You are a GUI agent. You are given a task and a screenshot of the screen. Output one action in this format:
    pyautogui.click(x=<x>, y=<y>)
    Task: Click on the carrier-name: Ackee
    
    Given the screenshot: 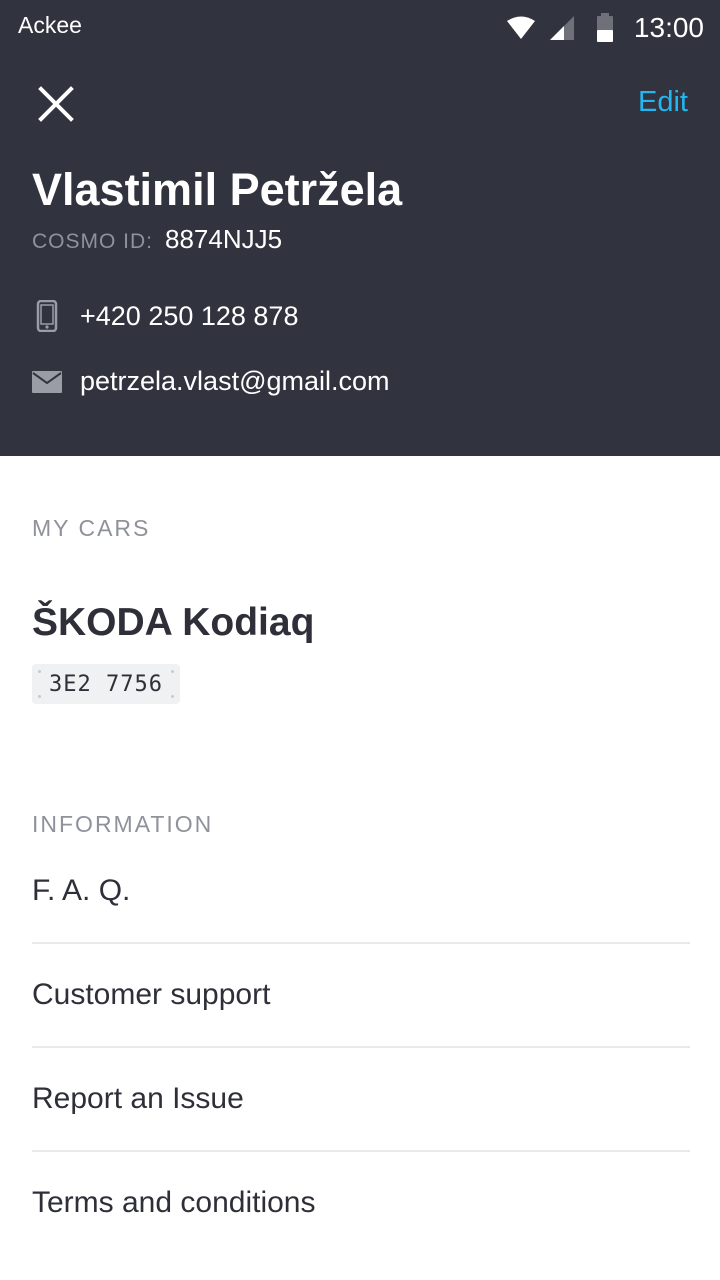 What is the action you would take?
    pyautogui.click(x=50, y=25)
    